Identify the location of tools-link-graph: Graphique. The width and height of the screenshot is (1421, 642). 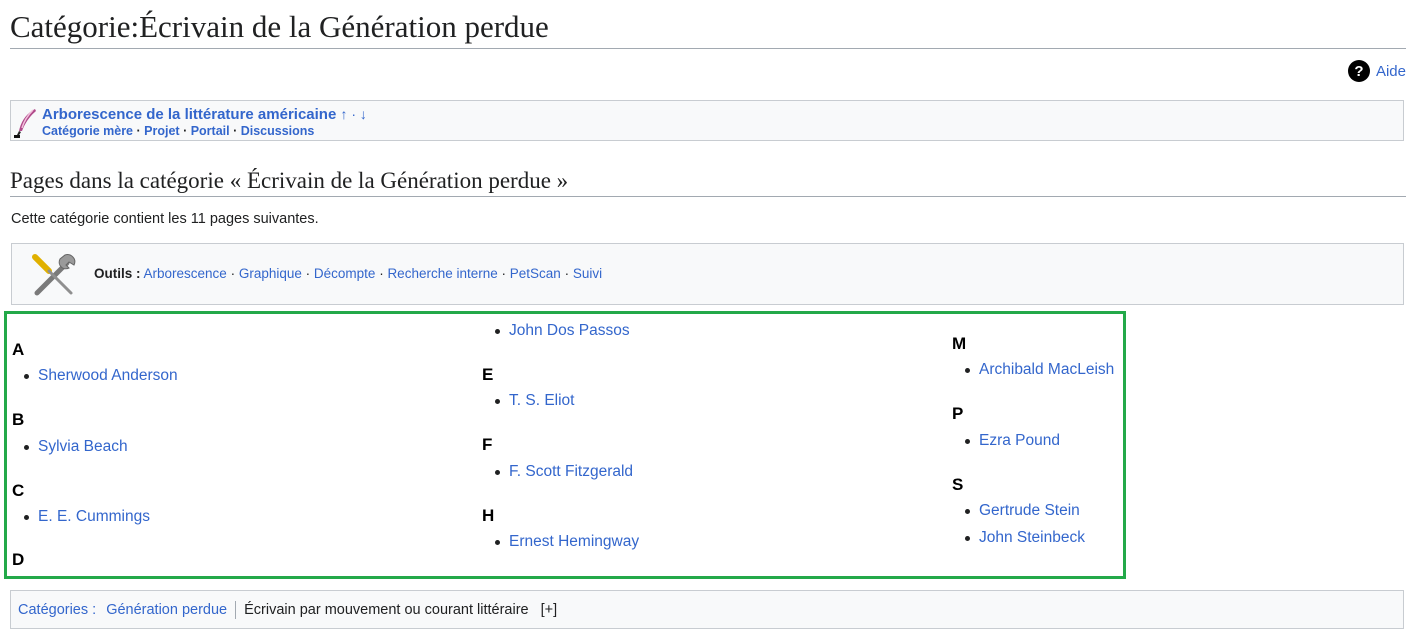
(270, 273).